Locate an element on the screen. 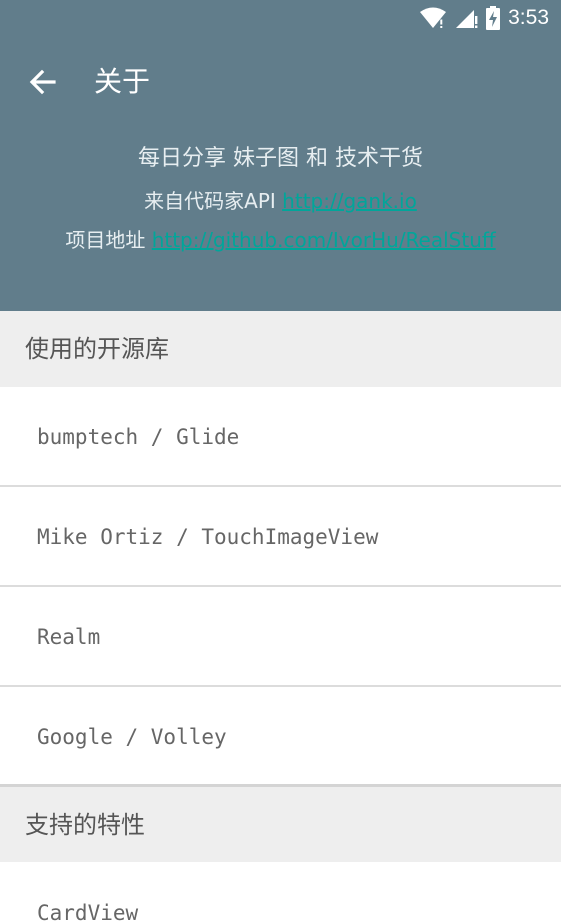 Image resolution: width=561 pixels, height=923 pixels. cell-signal-icon is located at coordinates (466, 18).